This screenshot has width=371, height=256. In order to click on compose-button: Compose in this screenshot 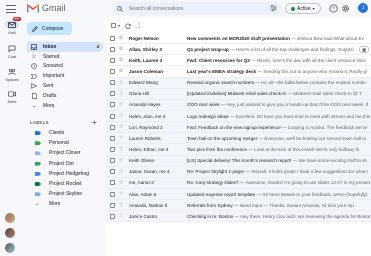, I will do `click(49, 28)`.